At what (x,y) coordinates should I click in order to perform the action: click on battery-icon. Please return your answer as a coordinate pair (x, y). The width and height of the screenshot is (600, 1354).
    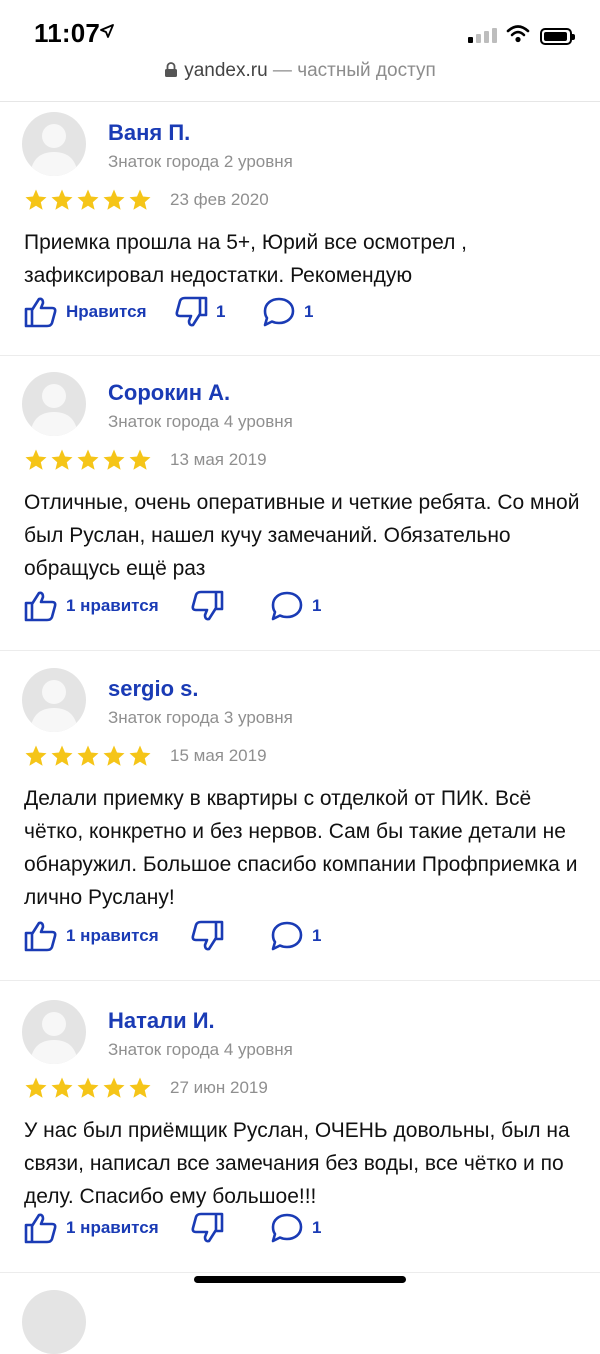
    Looking at the image, I should click on (557, 36).